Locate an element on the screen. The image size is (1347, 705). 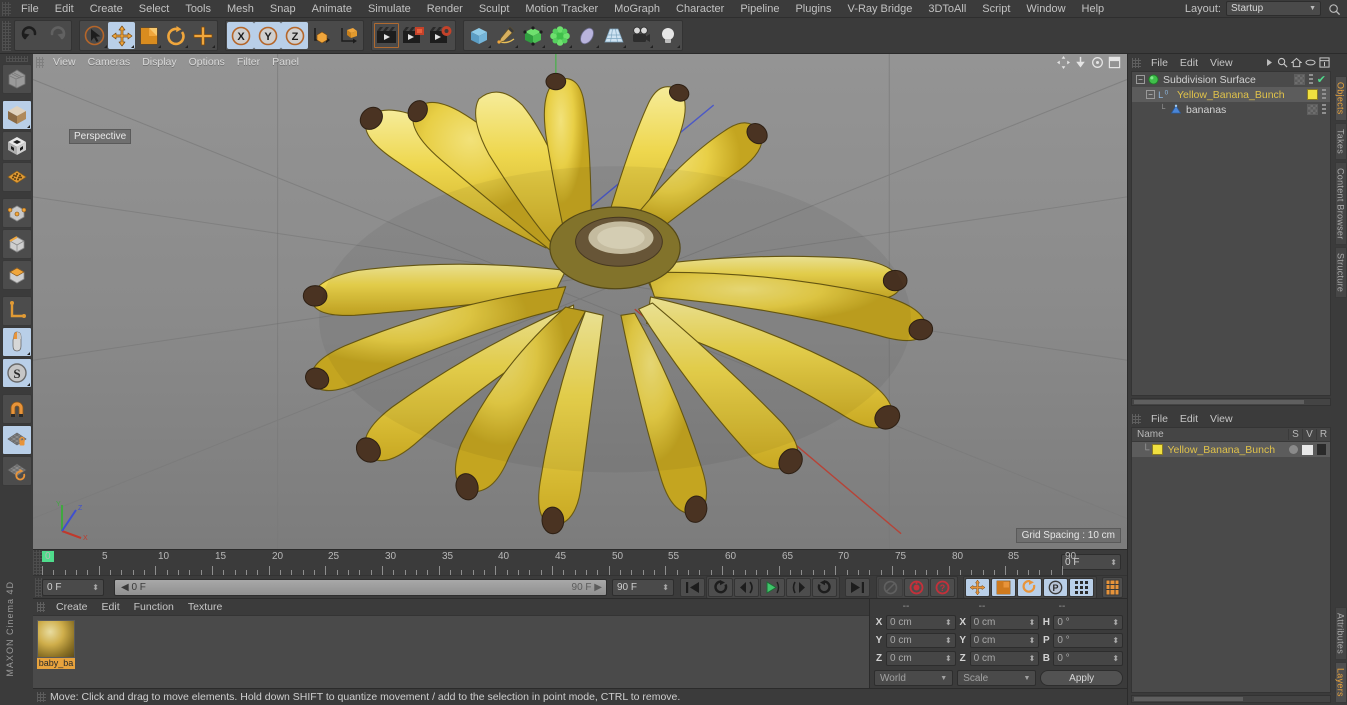
menu-item-character: Character is located at coordinates (700, 9).